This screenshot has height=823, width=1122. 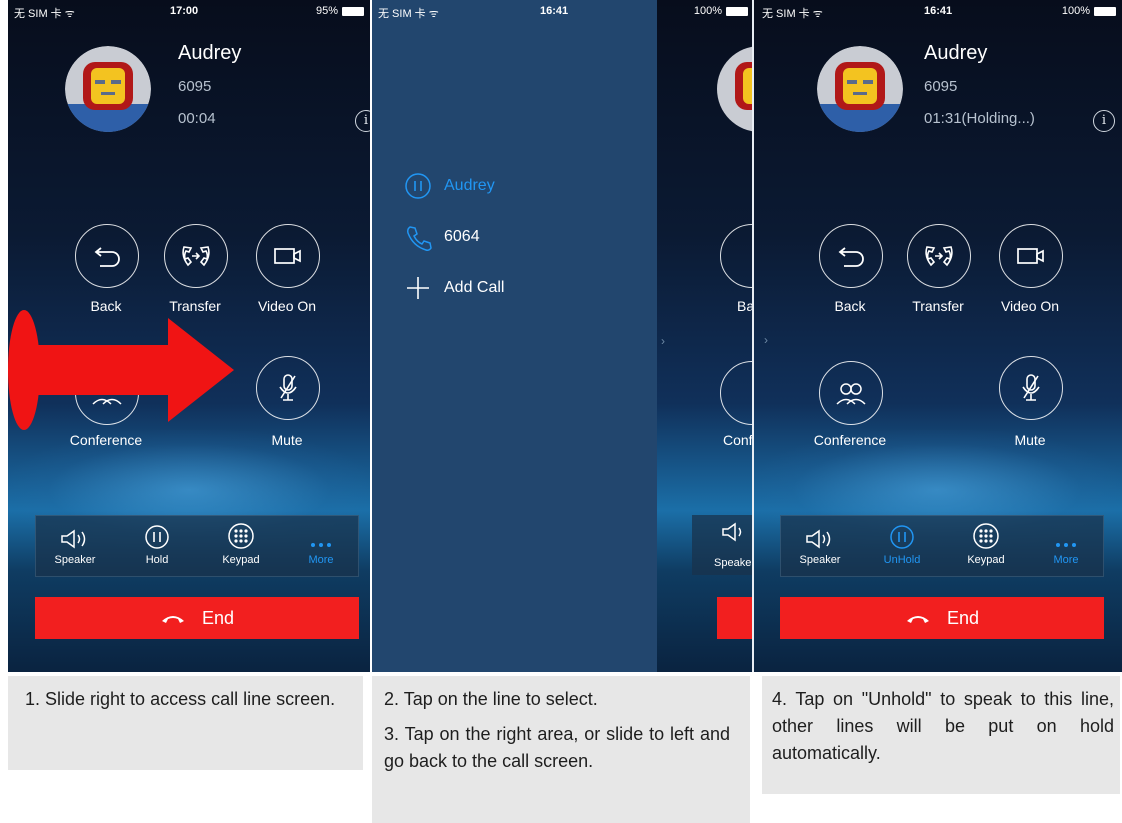 What do you see at coordinates (340, 11) in the screenshot?
I see `battery-indicator: 95%` at bounding box center [340, 11].